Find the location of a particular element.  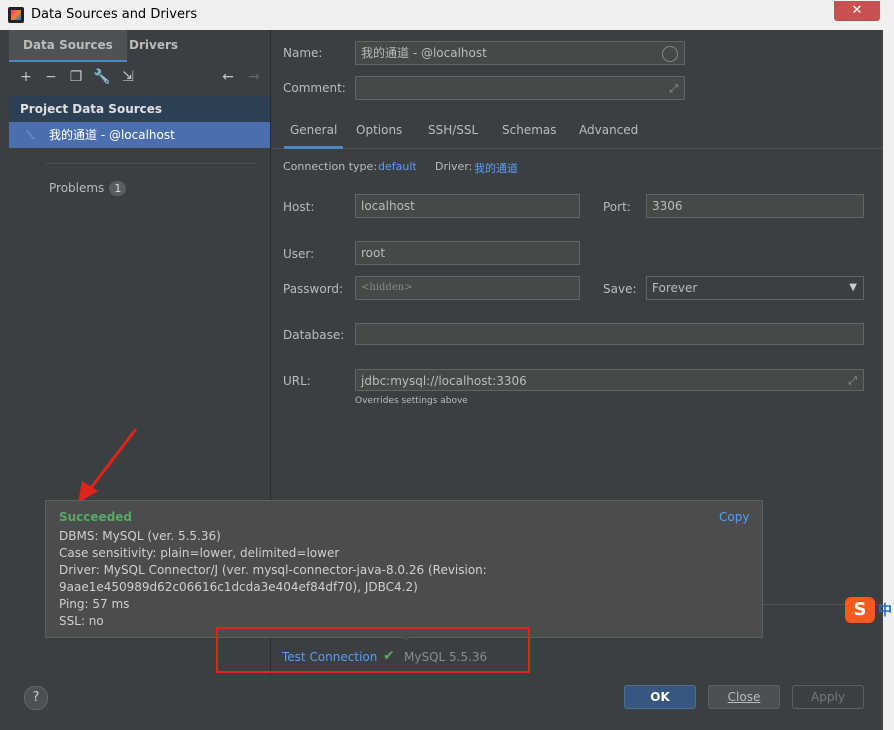

tab-drivers: Drivers is located at coordinates (153, 45).